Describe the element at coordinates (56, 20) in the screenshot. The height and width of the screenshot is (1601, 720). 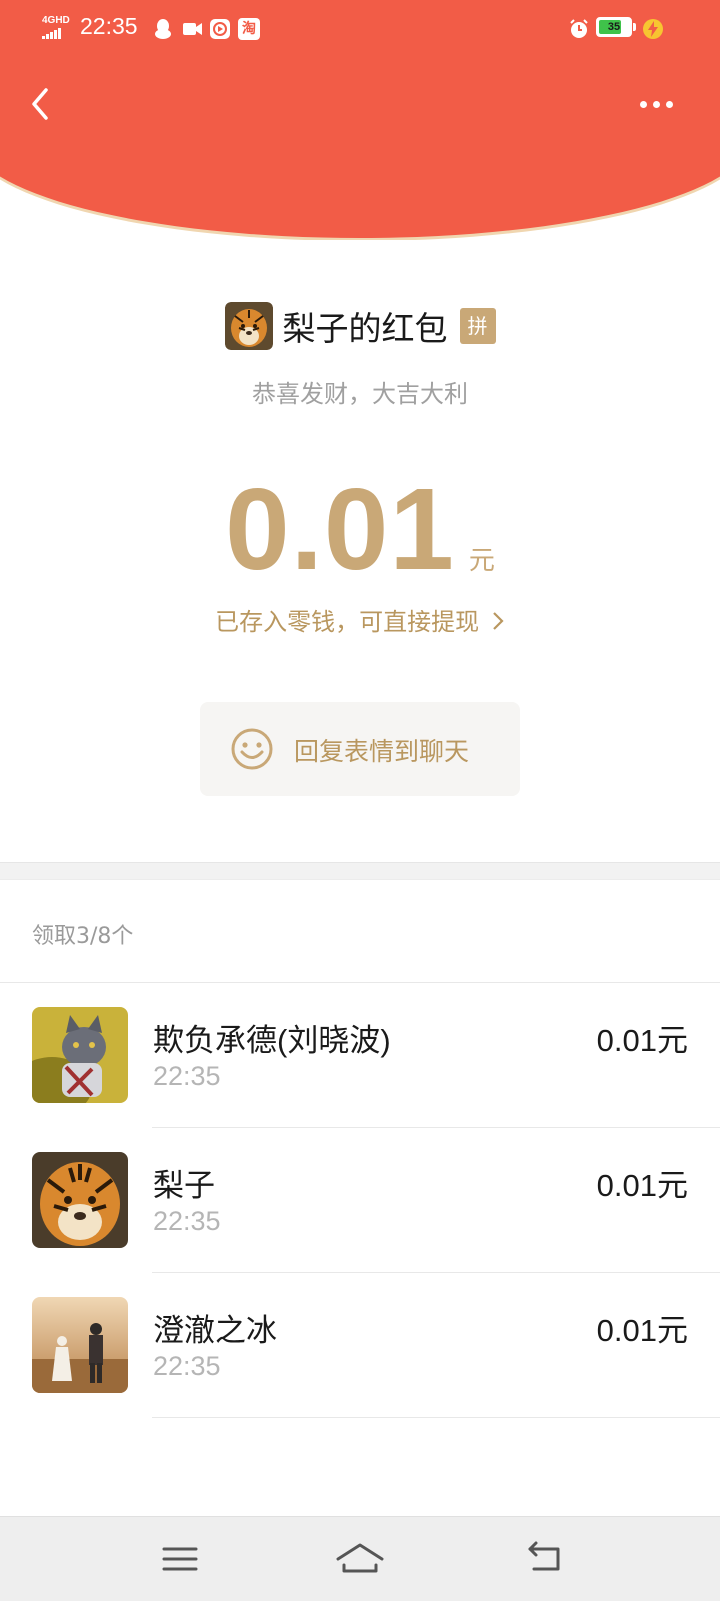
I see `network-label: 4GHD` at that location.